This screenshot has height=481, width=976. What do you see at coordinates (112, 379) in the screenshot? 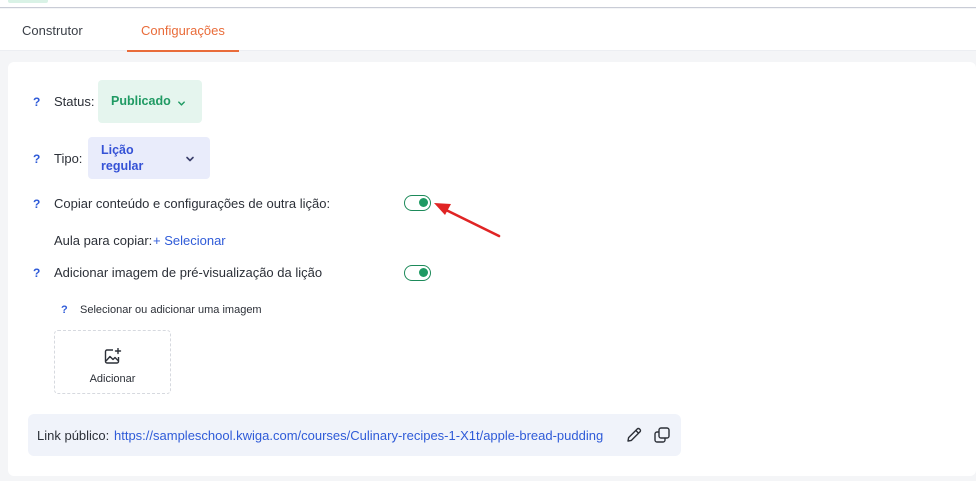
I see `add-image-label: Adicionar` at bounding box center [112, 379].